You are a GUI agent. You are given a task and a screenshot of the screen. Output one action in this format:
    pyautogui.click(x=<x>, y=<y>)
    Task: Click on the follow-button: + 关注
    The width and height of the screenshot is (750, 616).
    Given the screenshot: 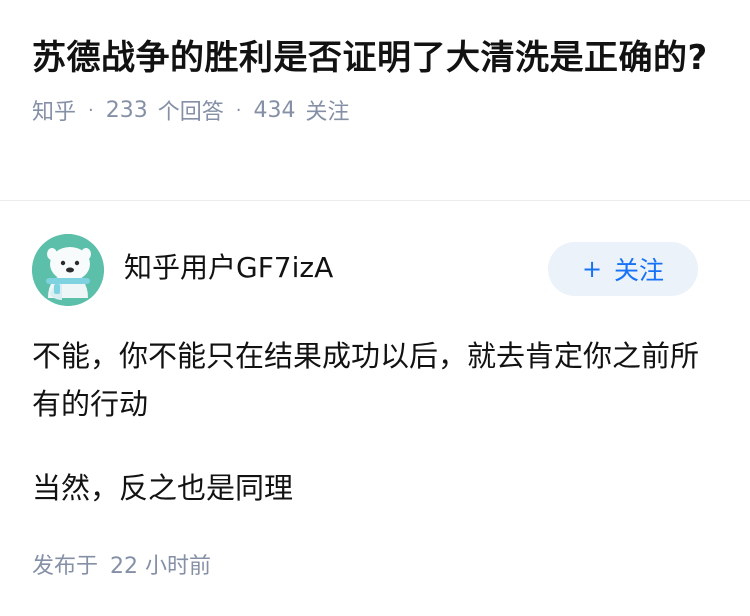 What is the action you would take?
    pyautogui.click(x=623, y=269)
    